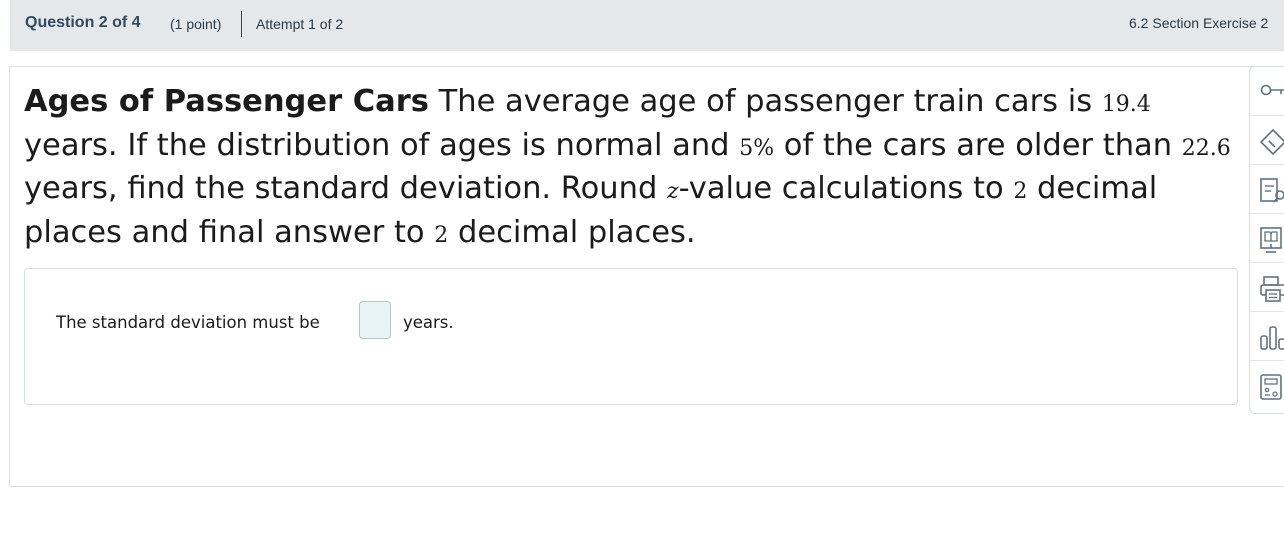 The height and width of the screenshot is (536, 1284). I want to click on answer-prefix: The standard deviation must be, so click(188, 322).